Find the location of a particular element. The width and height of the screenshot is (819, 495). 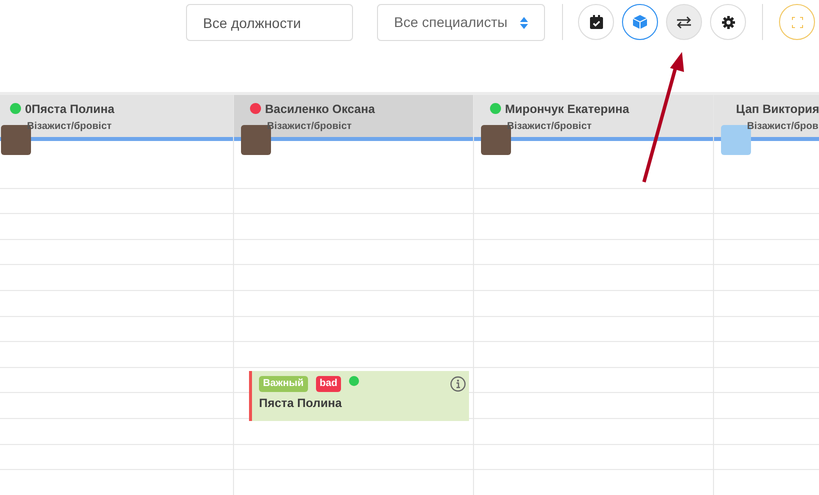

calendar-check-icon is located at coordinates (596, 22).